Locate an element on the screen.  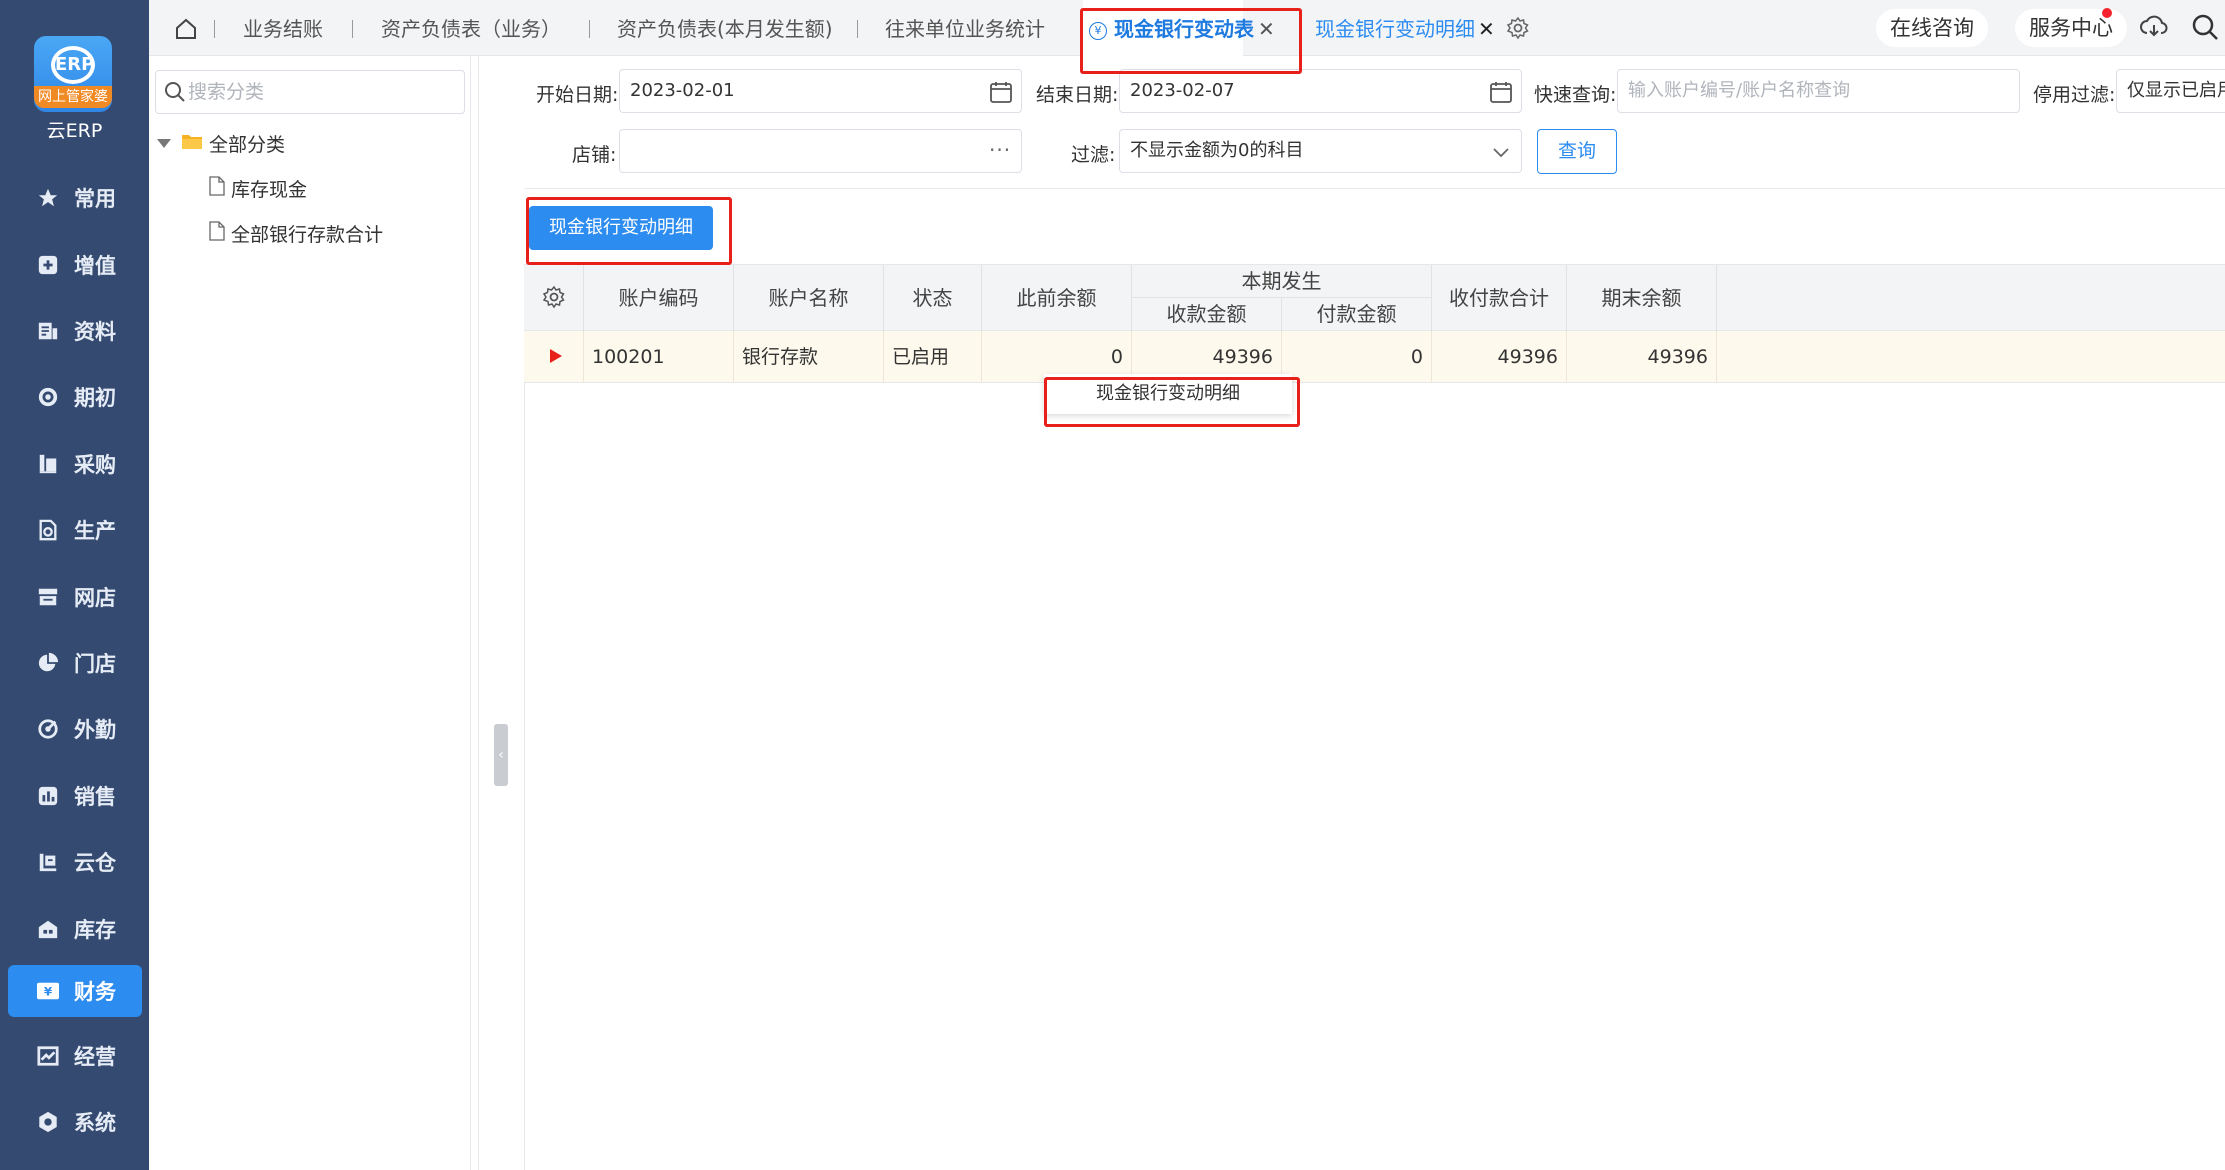
quick-search-label: 快速查询: is located at coordinates (1575, 95).